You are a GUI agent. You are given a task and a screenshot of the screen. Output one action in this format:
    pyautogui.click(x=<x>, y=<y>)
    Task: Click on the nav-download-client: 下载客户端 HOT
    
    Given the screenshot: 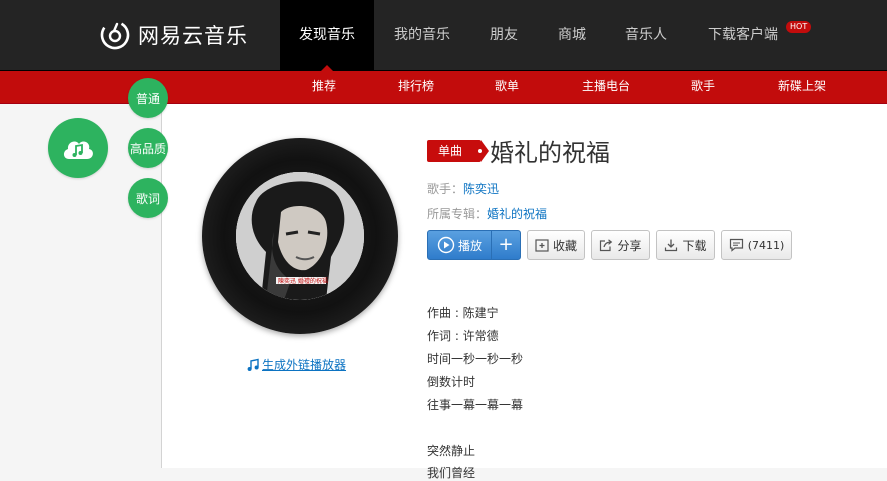 What is the action you would take?
    pyautogui.click(x=749, y=35)
    